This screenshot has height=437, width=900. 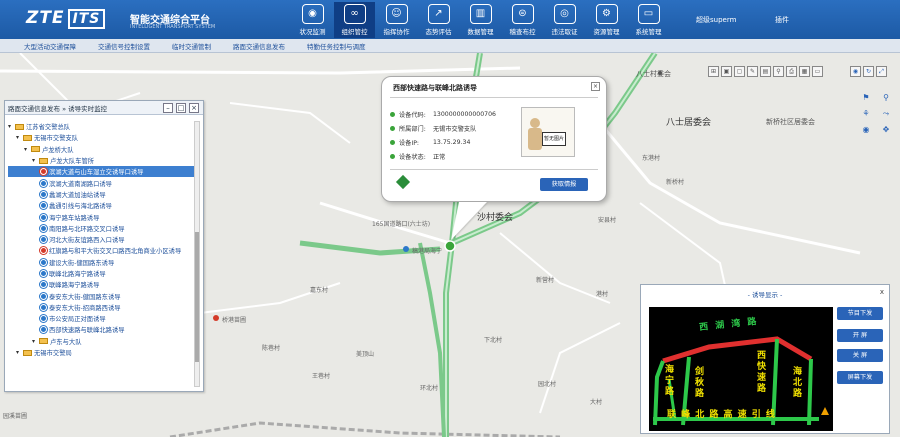 What do you see at coordinates (77, 274) in the screenshot?
I see `tree-node-label: 联峰北路海宁路诱导` at bounding box center [77, 274].